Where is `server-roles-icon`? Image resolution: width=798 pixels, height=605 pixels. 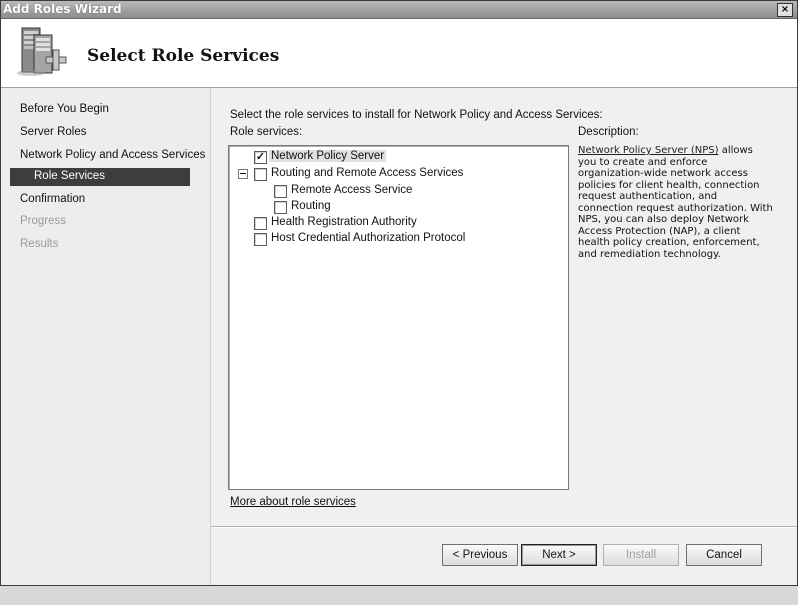
server-roles-icon is located at coordinates (42, 51).